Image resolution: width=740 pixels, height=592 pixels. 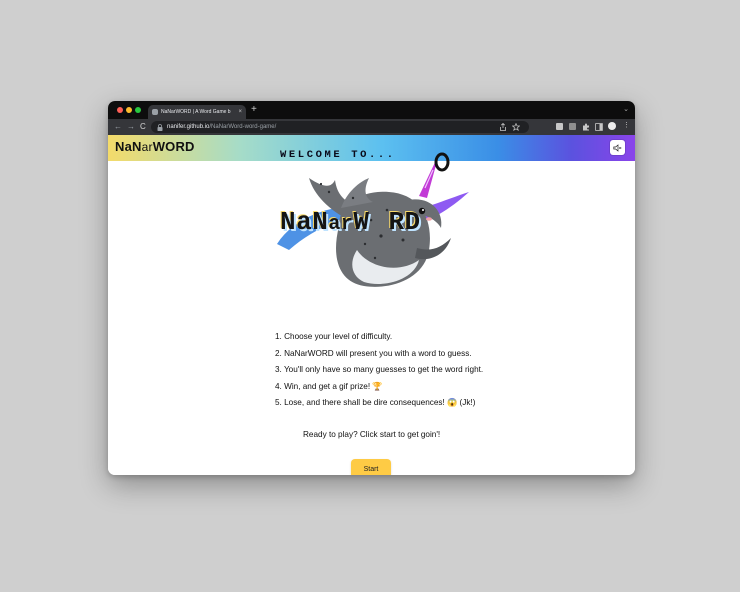 What do you see at coordinates (361, 222) in the screenshot?
I see `logo-part: W` at bounding box center [361, 222].